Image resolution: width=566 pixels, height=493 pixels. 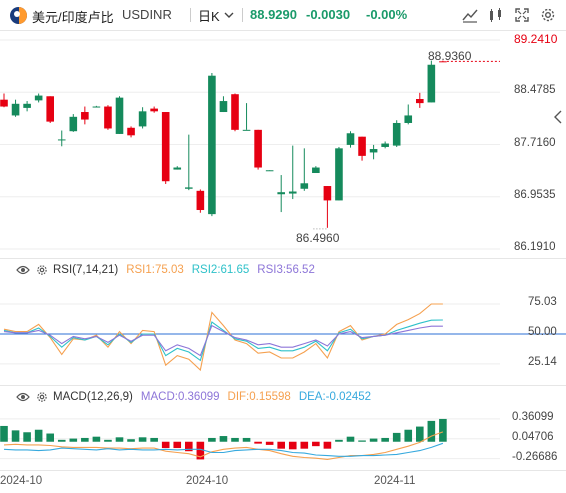 What do you see at coordinates (220, 270) in the screenshot?
I see `rsi2-value: RSI2:61.65` at bounding box center [220, 270].